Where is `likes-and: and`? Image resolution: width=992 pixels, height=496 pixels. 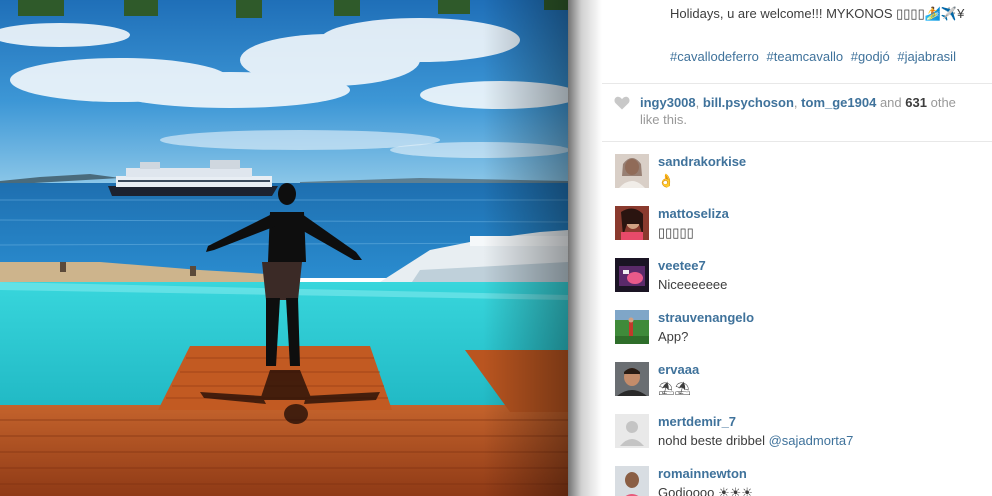 likes-and: and is located at coordinates (890, 102).